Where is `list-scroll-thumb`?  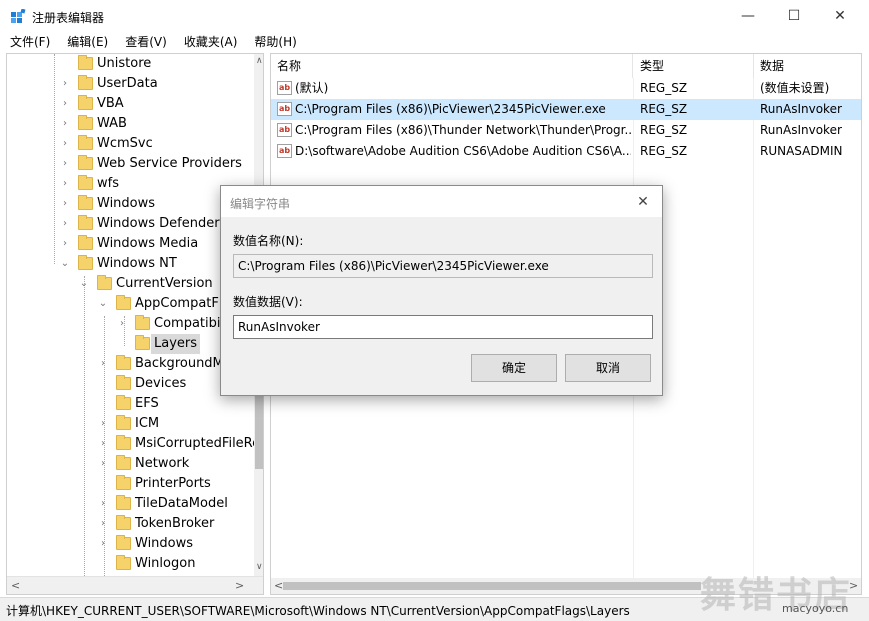
list-scroll-thumb is located at coordinates (492, 586).